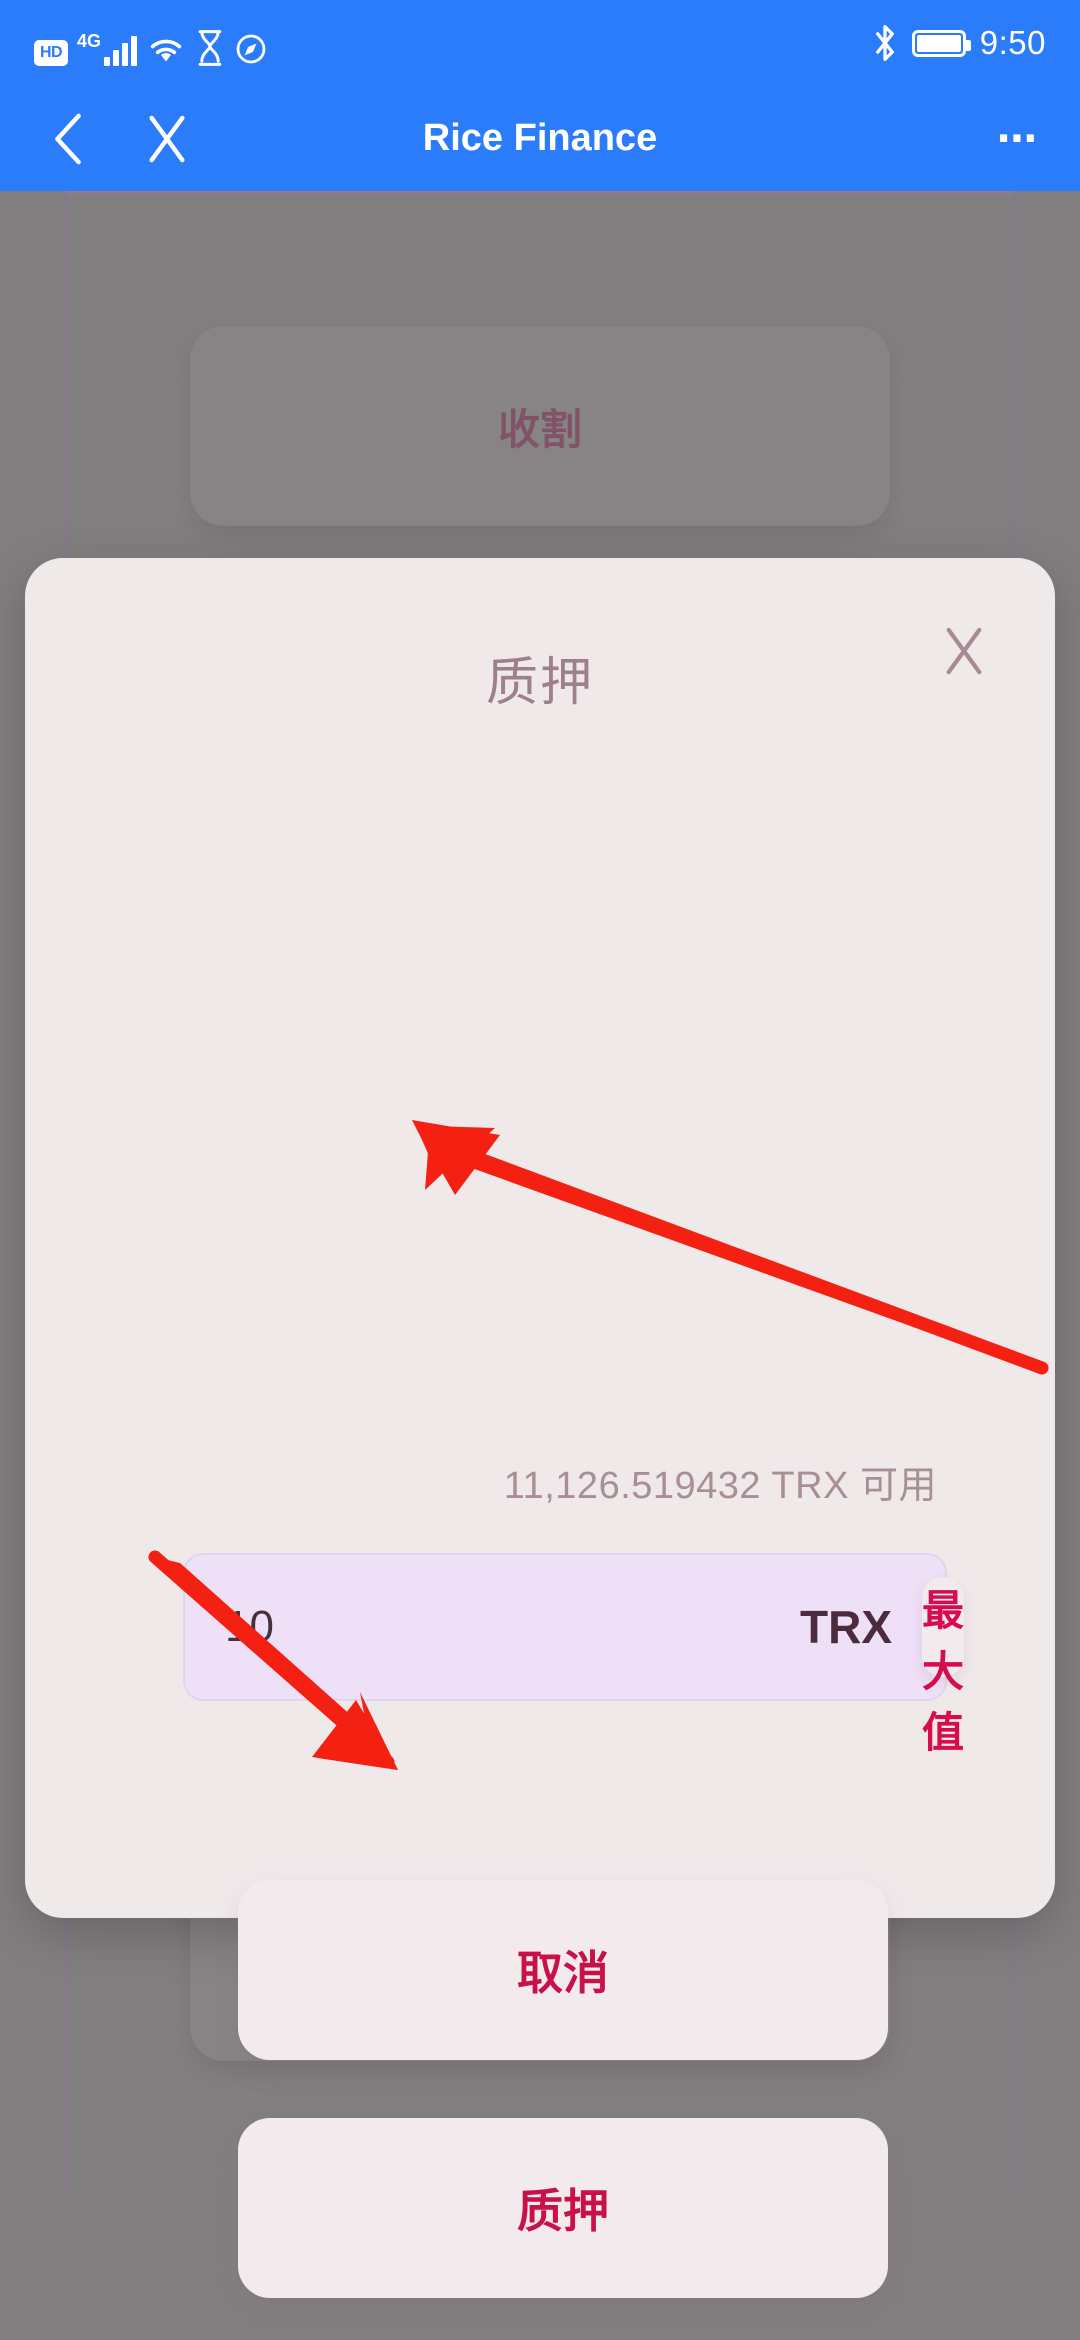 The image size is (1080, 2340). Describe the element at coordinates (563, 1970) in the screenshot. I see `cancel-button: 取消` at that location.